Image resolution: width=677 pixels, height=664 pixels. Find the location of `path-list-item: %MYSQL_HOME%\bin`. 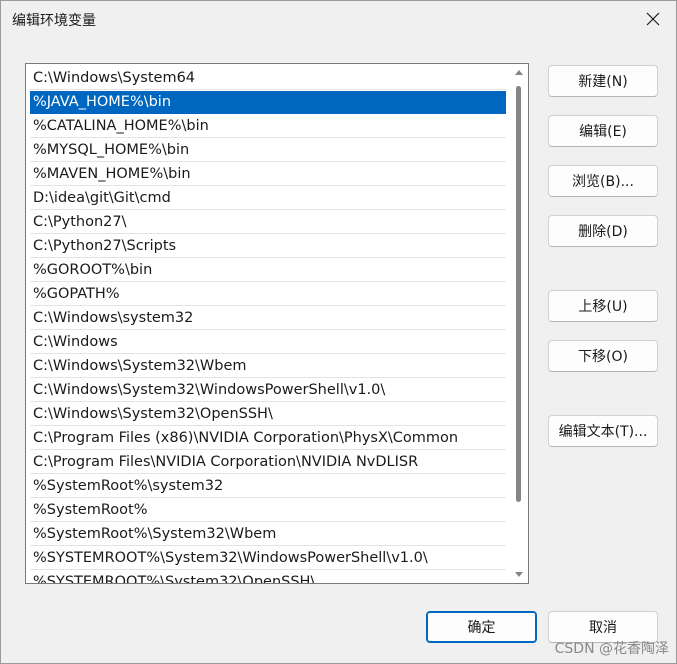

path-list-item: %MYSQL_HOME%\bin is located at coordinates (268, 150).